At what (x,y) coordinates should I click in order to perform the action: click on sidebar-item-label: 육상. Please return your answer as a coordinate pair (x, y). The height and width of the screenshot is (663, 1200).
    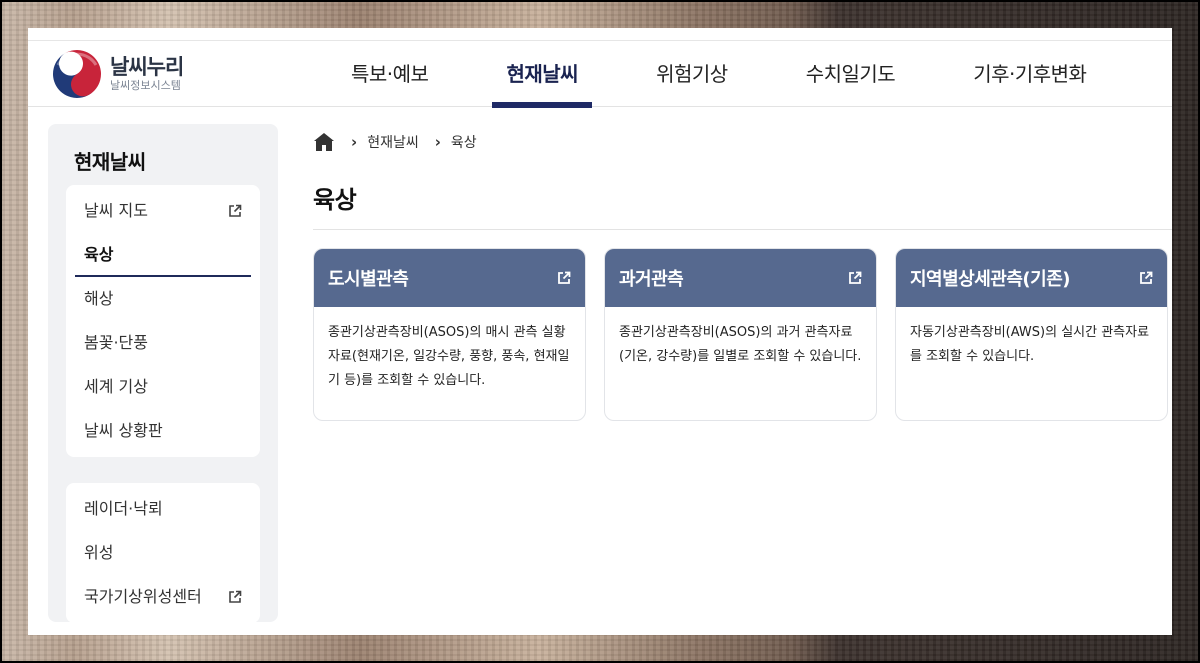
    Looking at the image, I should click on (99, 254).